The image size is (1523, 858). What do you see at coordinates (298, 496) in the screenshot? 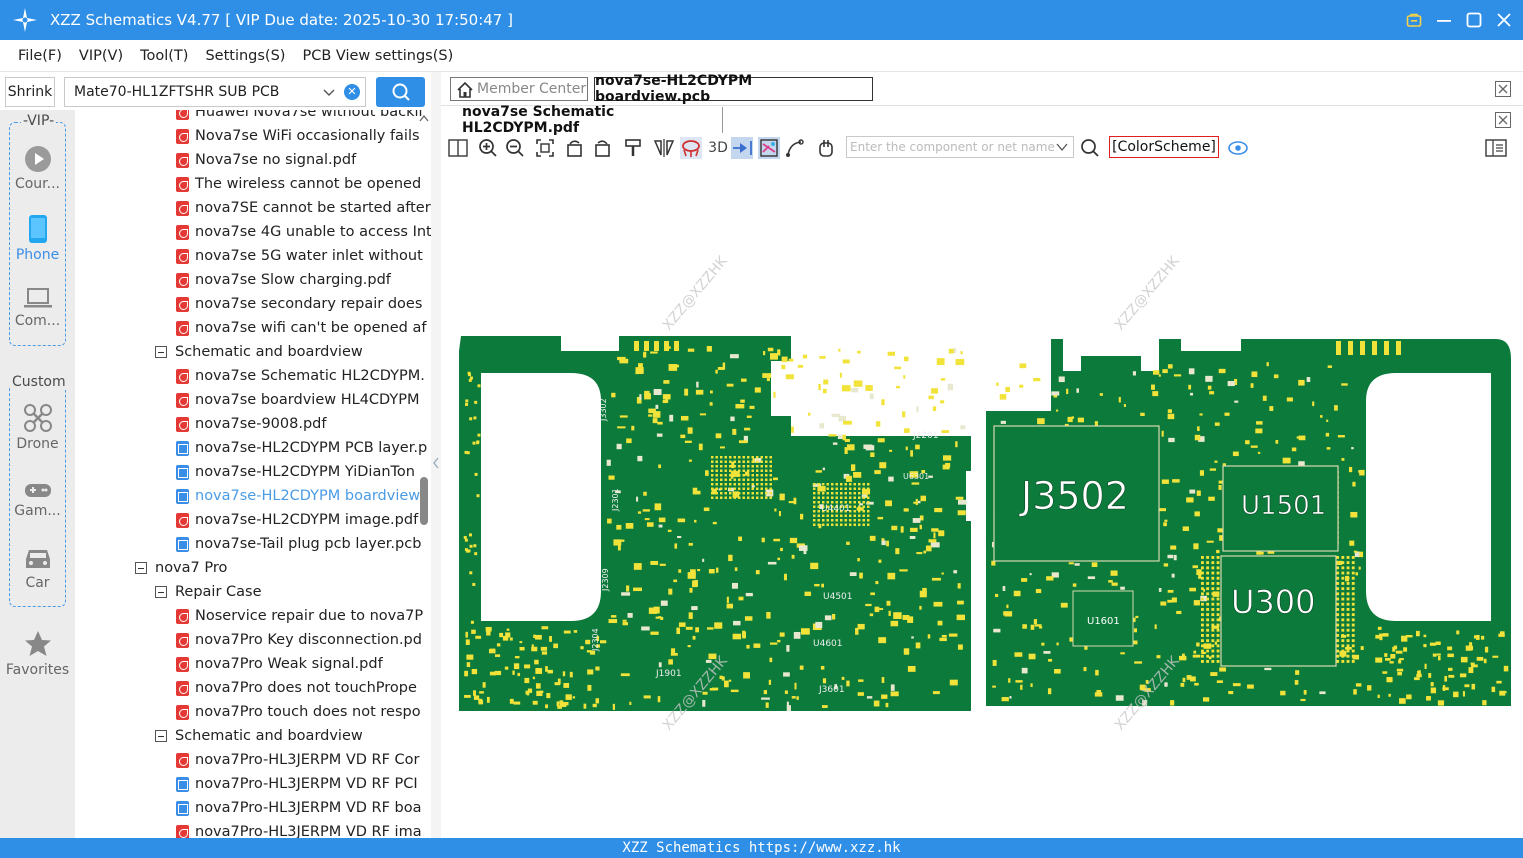
I see `tree-file: nova7se-HL2CDYPM boardview` at bounding box center [298, 496].